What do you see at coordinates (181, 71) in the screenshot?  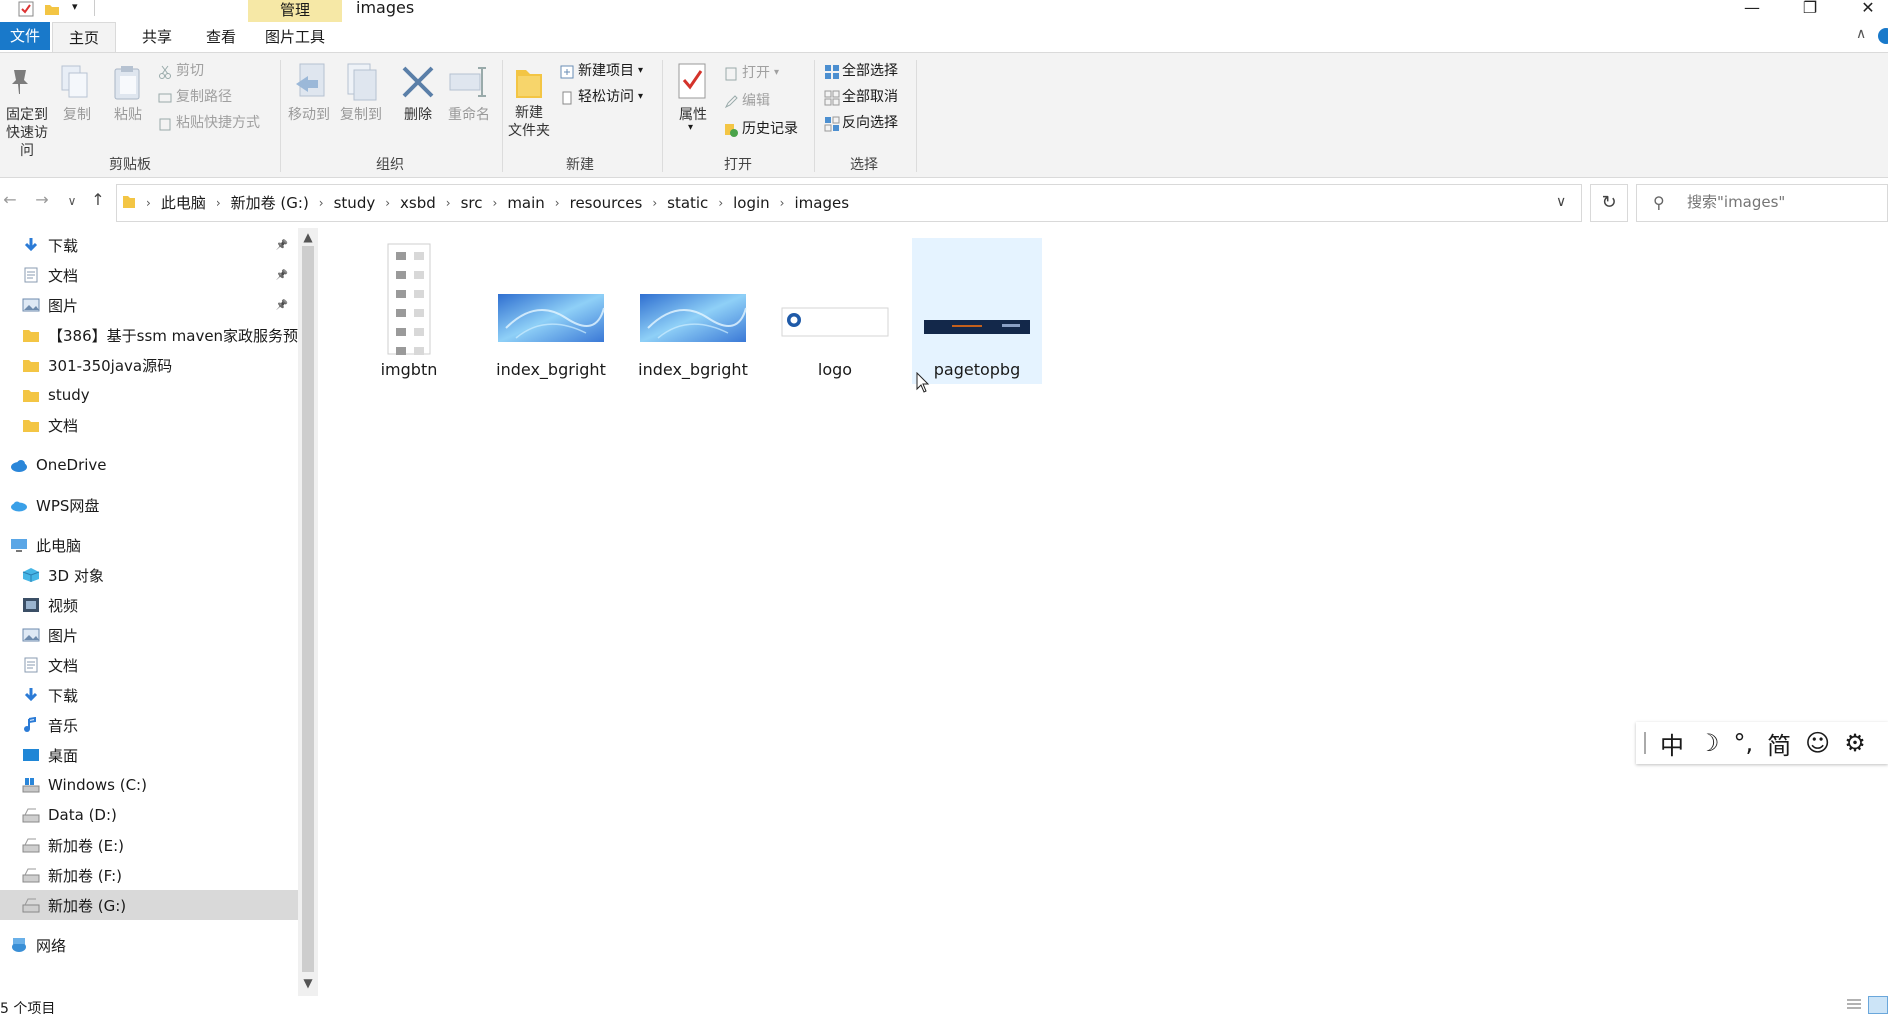 I see `cut-button: 剪切` at bounding box center [181, 71].